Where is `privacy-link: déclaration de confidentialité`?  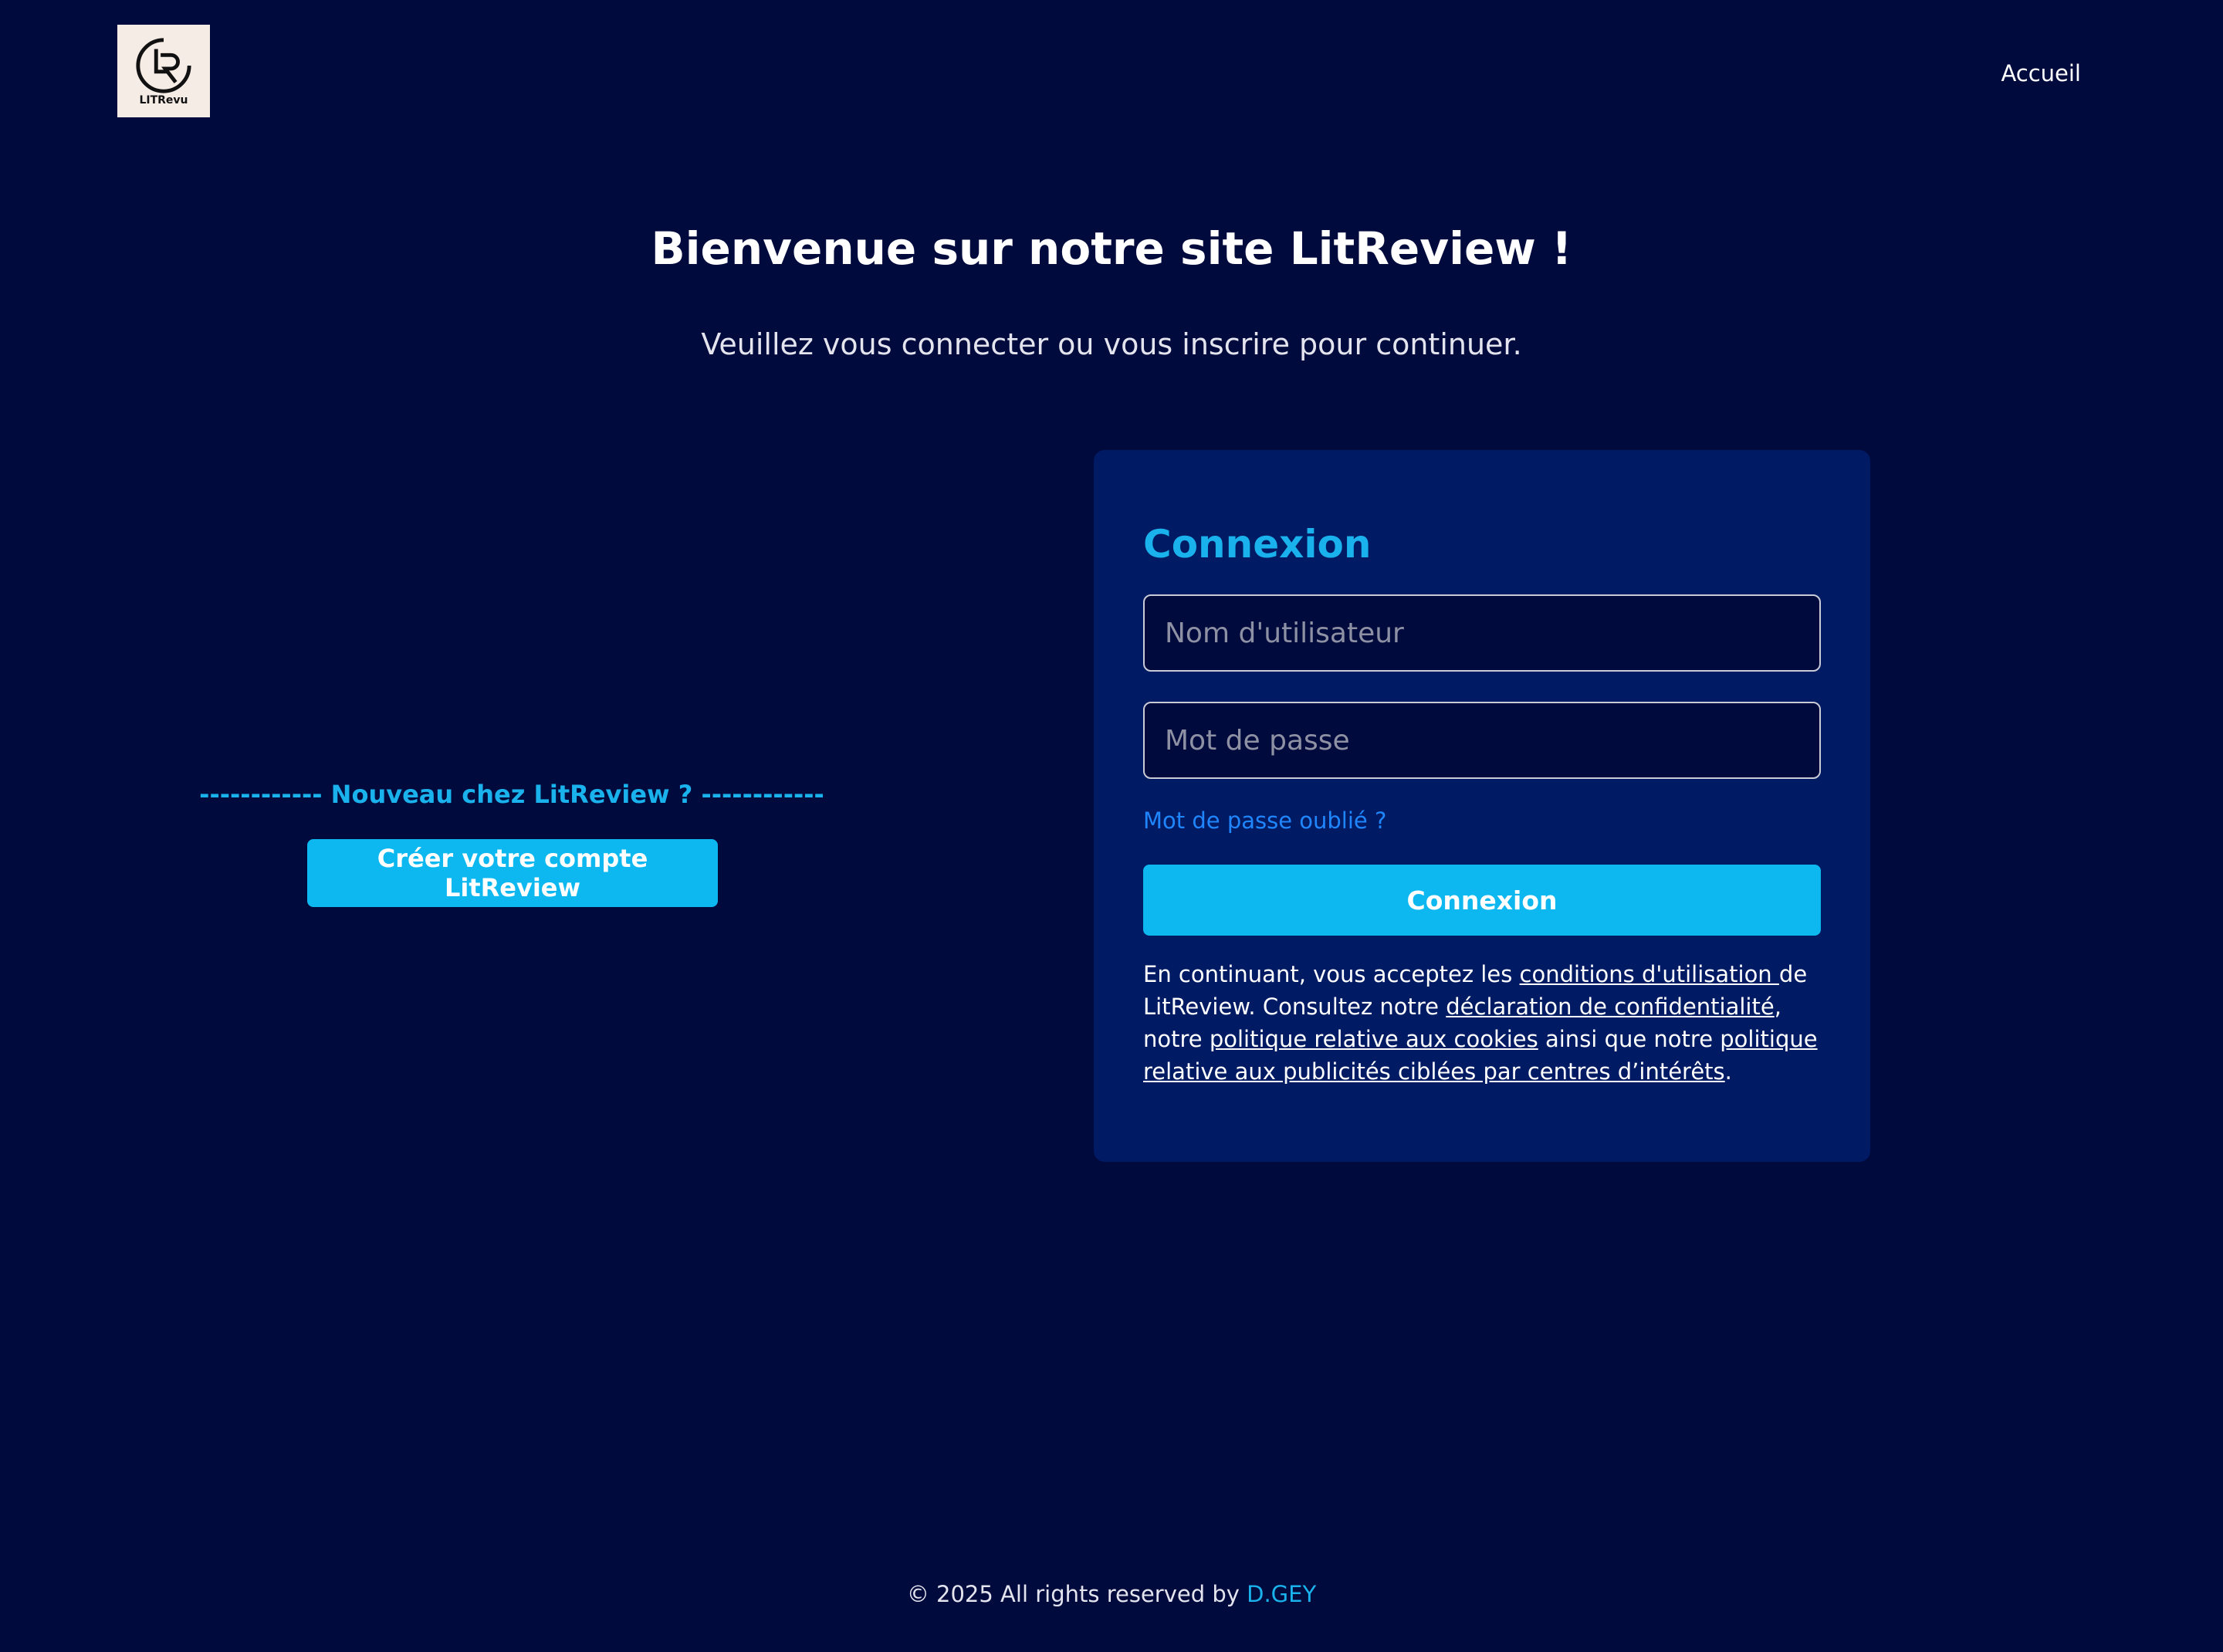
privacy-link: déclaration de confidentialité is located at coordinates (1610, 1007).